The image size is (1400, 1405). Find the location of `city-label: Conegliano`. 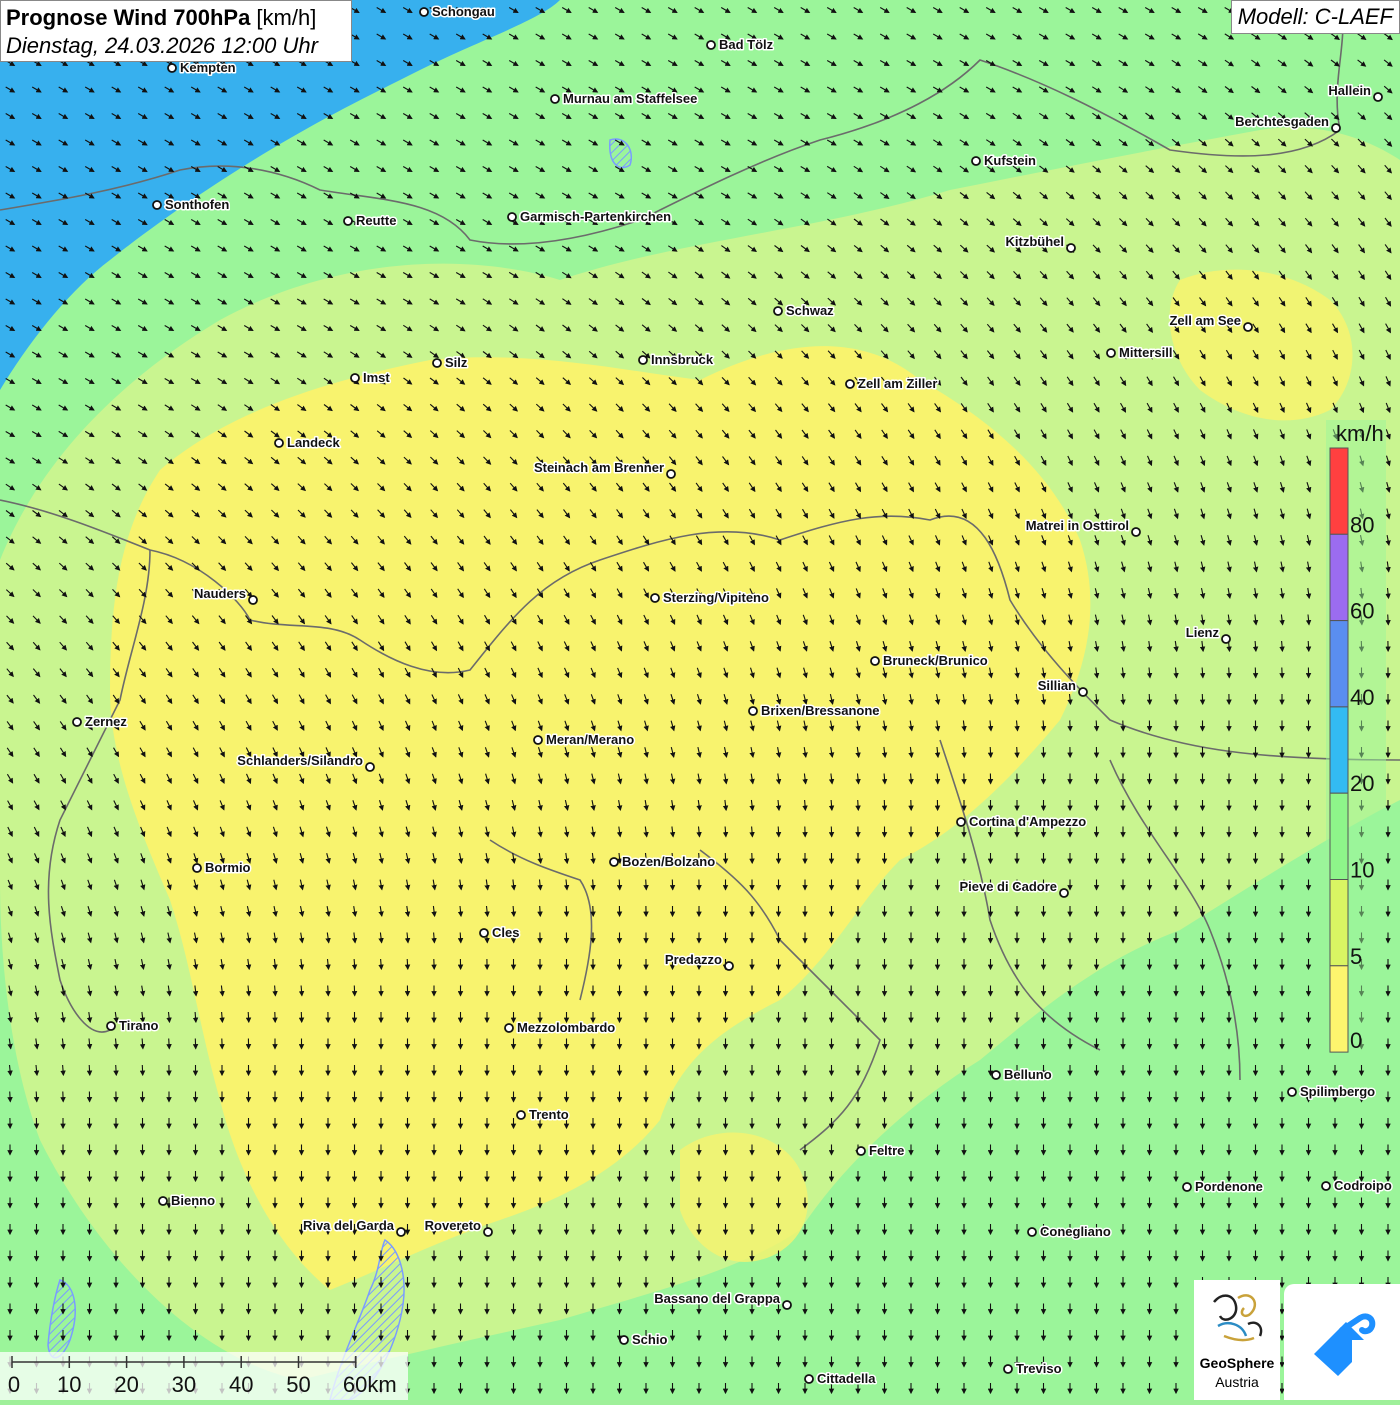

city-label: Conegliano is located at coordinates (1075, 1231).